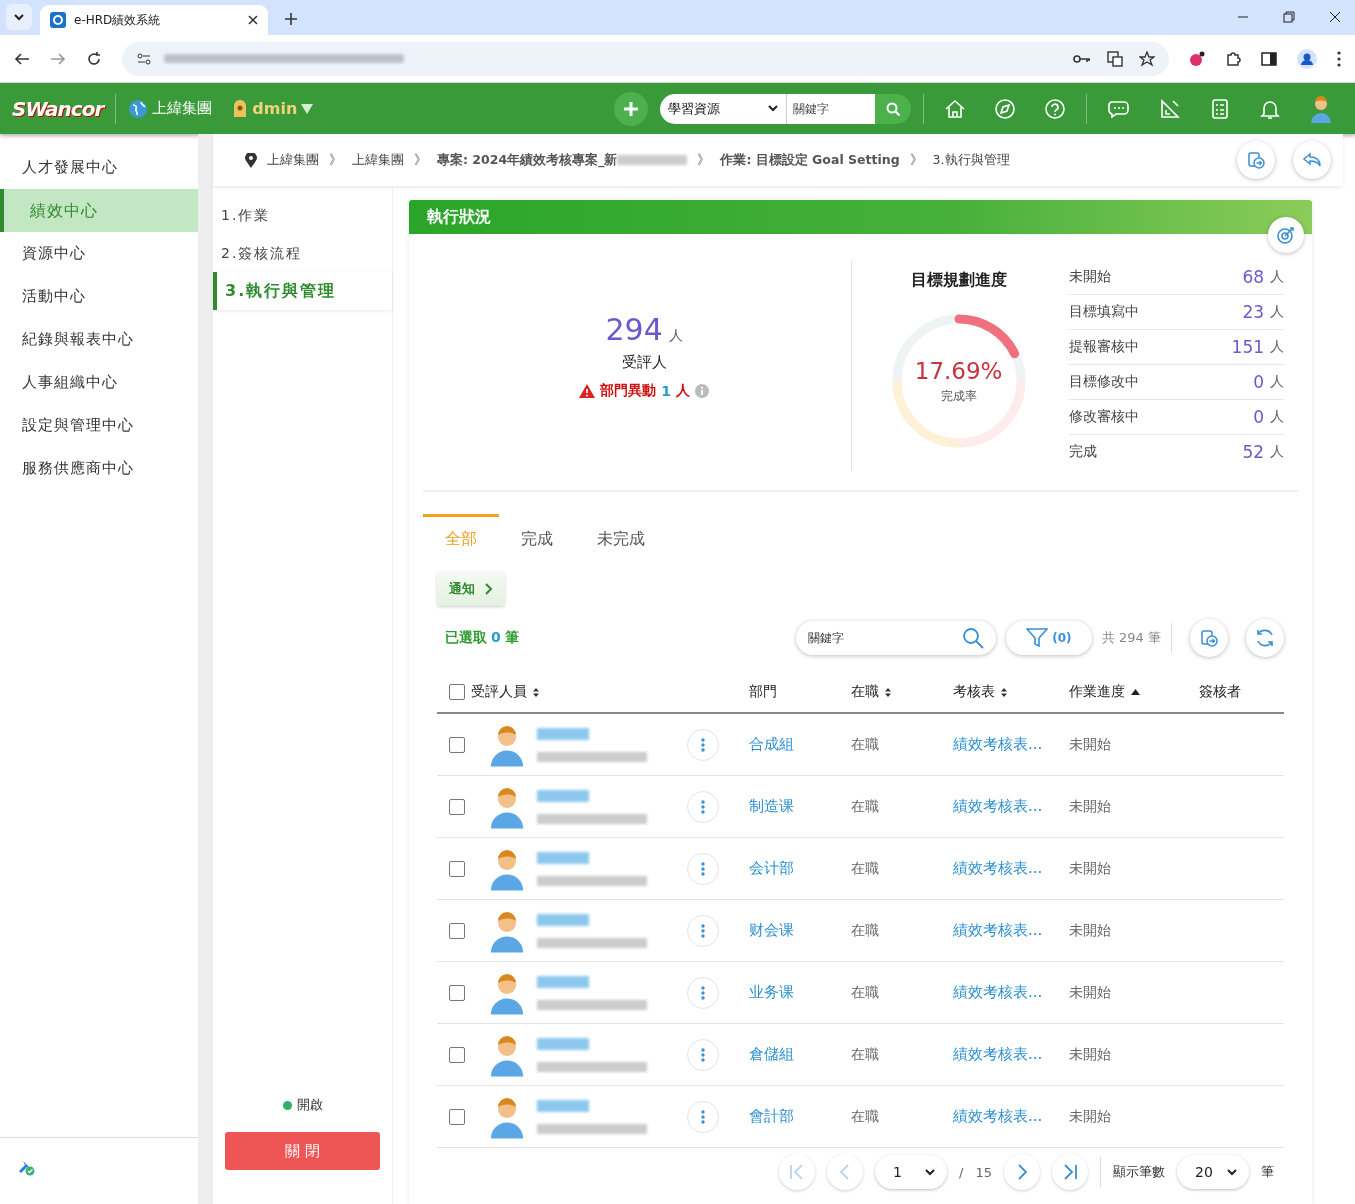 The height and width of the screenshot is (1204, 1355). Describe the element at coordinates (1289, 17) in the screenshot. I see `restore-icon` at that location.